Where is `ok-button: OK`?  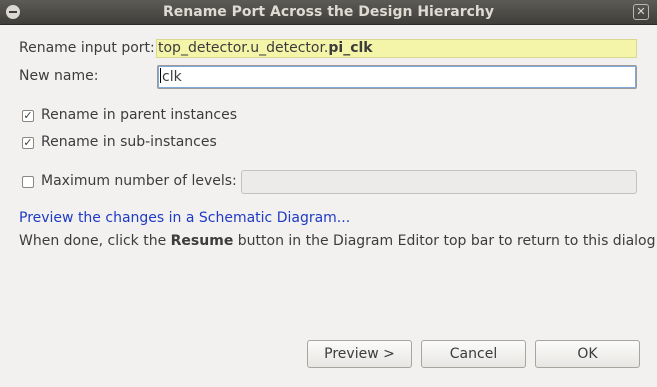 ok-button: OK is located at coordinates (587, 354).